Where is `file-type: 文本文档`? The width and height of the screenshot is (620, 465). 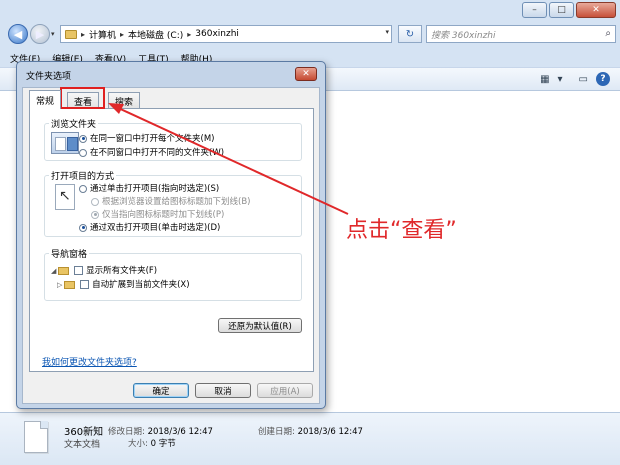
file-type: 文本文档 is located at coordinates (82, 445).